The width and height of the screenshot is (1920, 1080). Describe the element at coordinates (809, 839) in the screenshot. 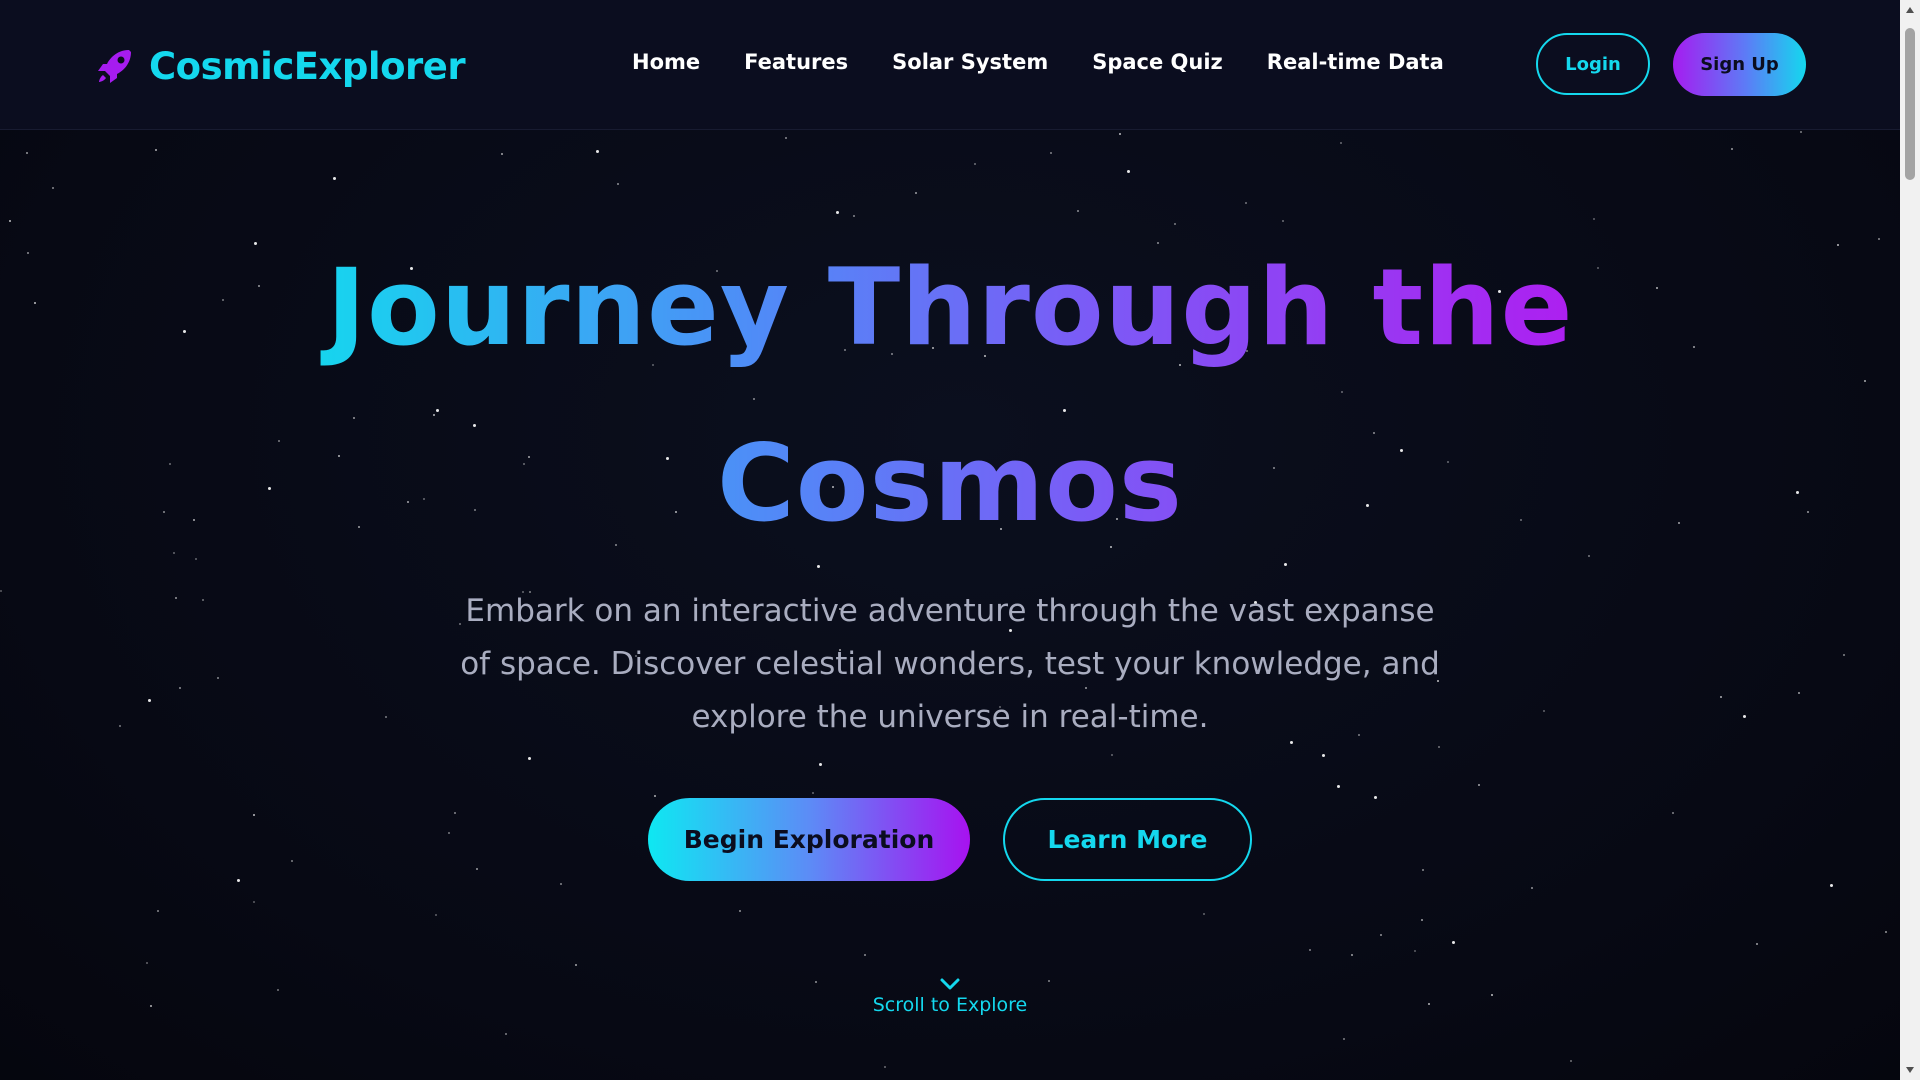

I see `begin-exploration-button: Begin Exploration` at that location.